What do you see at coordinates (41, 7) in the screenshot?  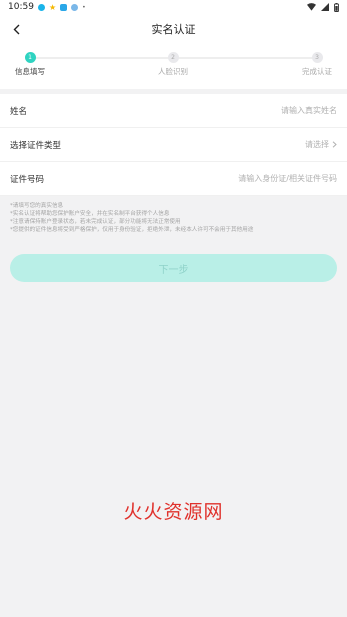 I see `app-notification-icon` at bounding box center [41, 7].